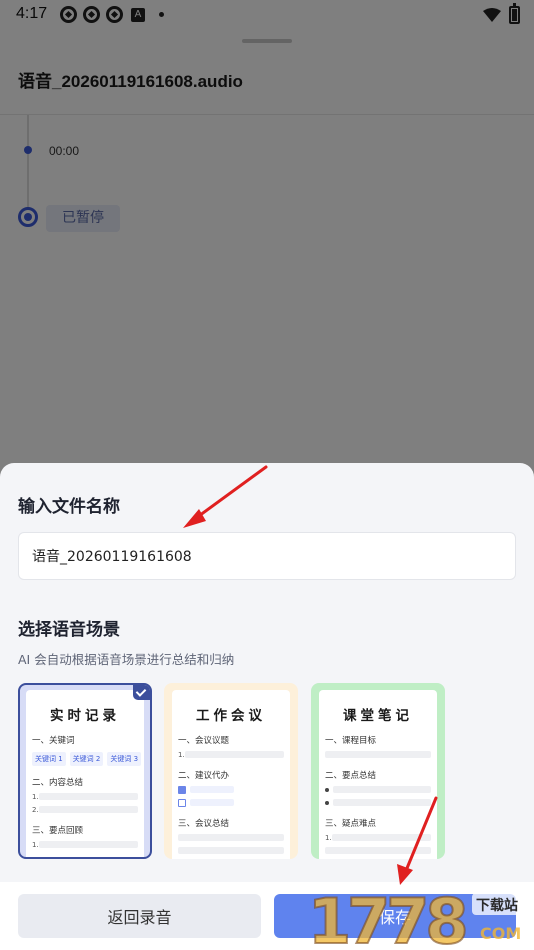  Describe the element at coordinates (204, 824) in the screenshot. I see `card-section: 三、会议总结` at that location.